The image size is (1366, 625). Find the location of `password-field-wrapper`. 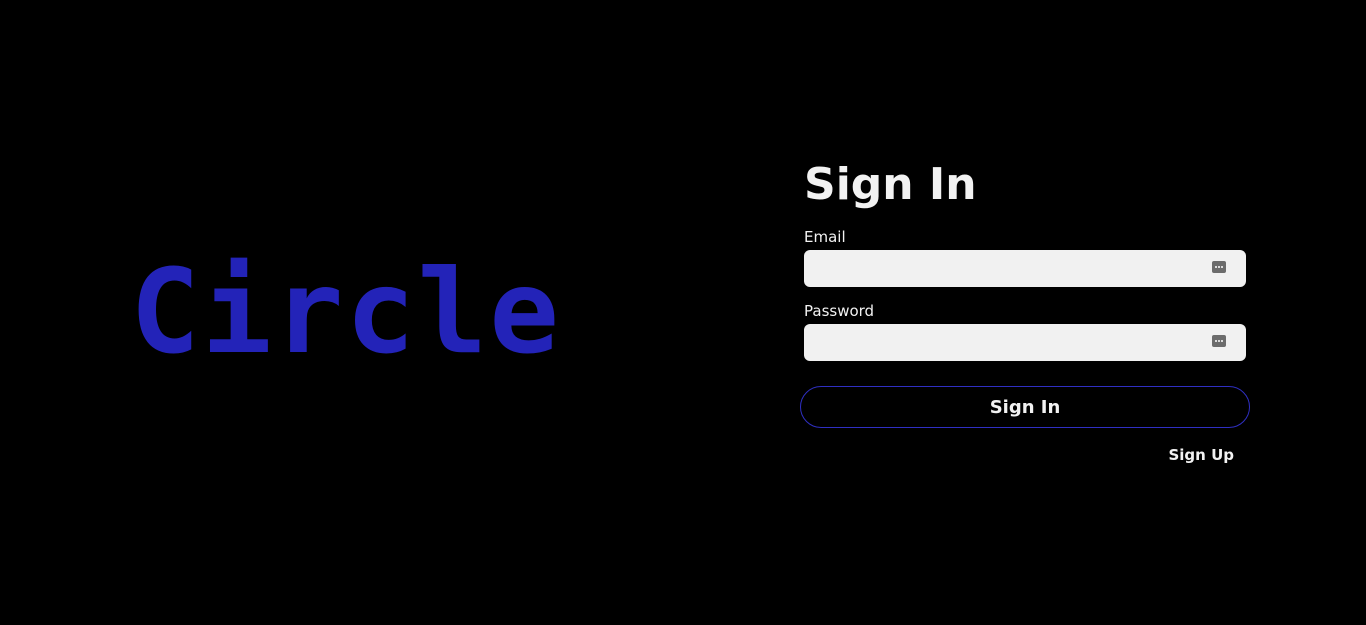

password-field-wrapper is located at coordinates (1025, 342).